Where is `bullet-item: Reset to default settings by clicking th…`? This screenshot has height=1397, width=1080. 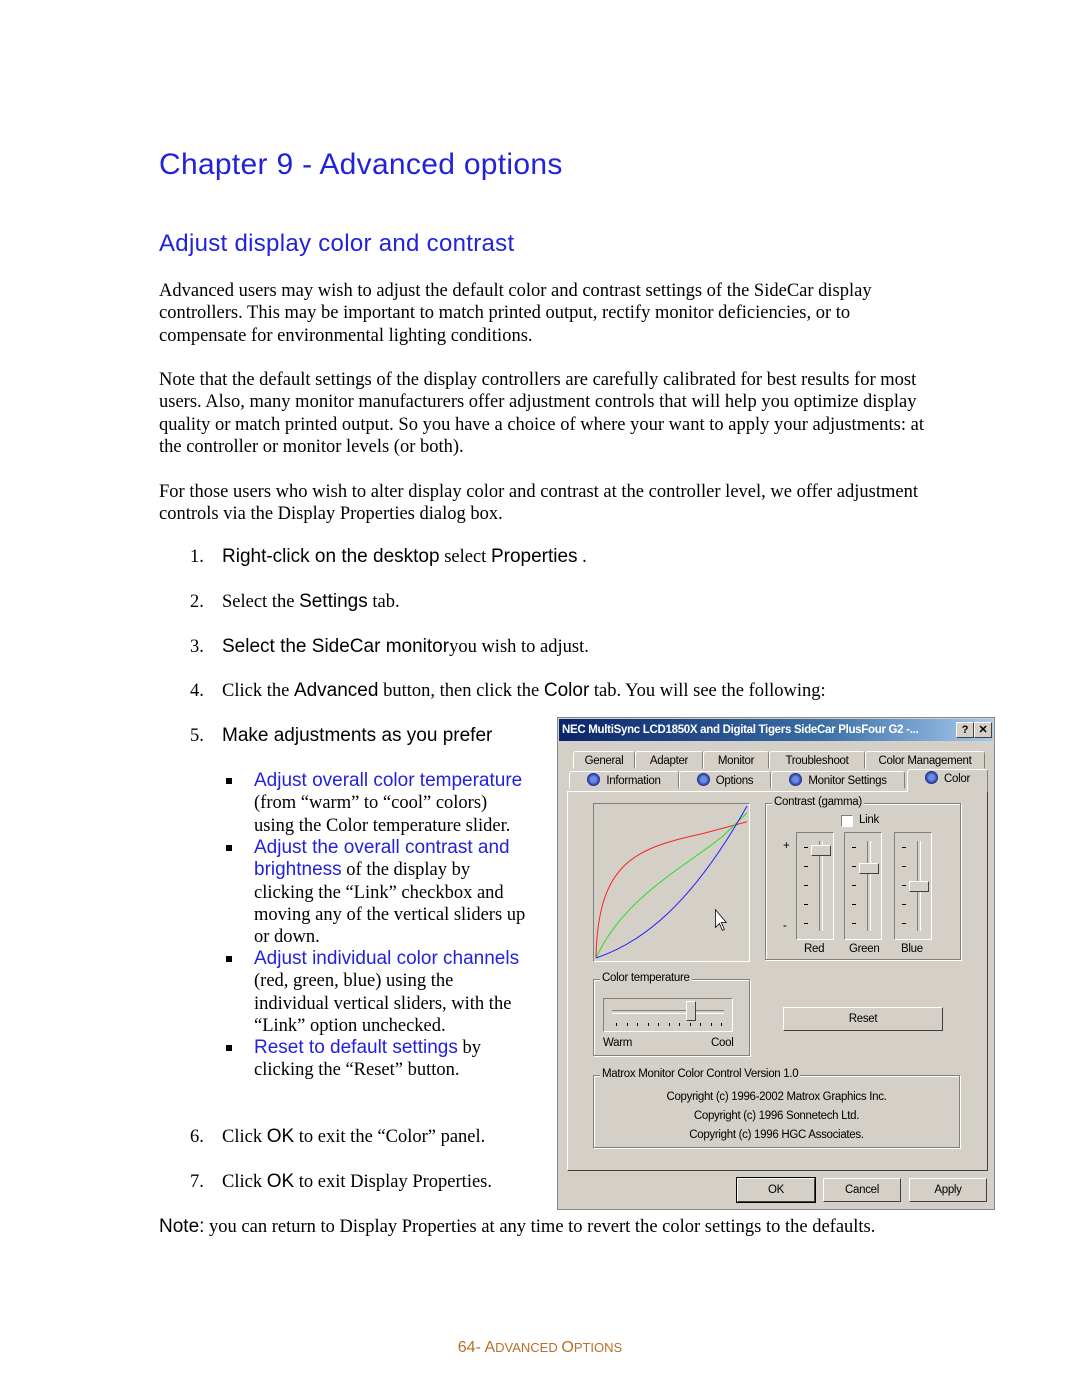 bullet-item: Reset to default settings by clicking th… is located at coordinates (376, 1059).